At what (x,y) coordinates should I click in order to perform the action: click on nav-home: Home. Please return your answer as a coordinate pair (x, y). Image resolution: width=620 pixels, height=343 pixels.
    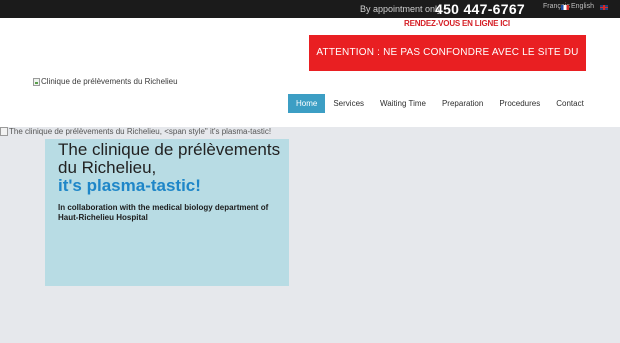
    Looking at the image, I should click on (307, 103).